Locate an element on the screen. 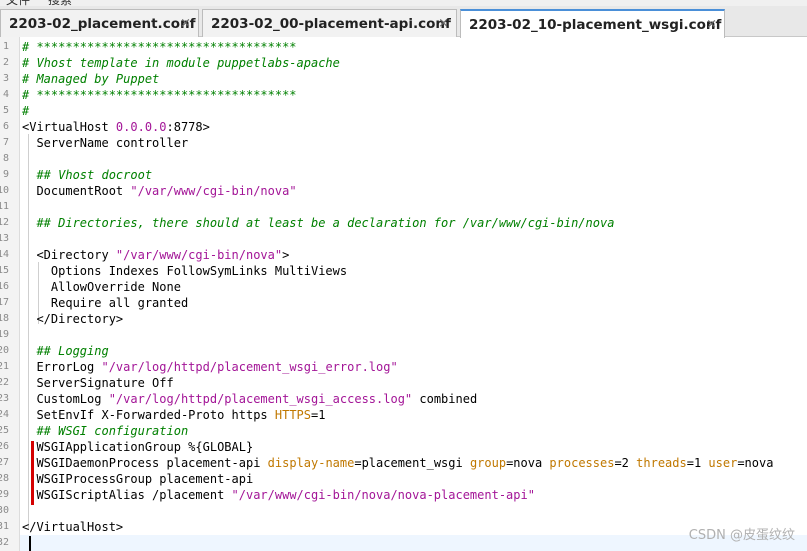 This screenshot has height=551, width=807. code-line: 3 # Managed by Puppet is located at coordinates (403, 79).